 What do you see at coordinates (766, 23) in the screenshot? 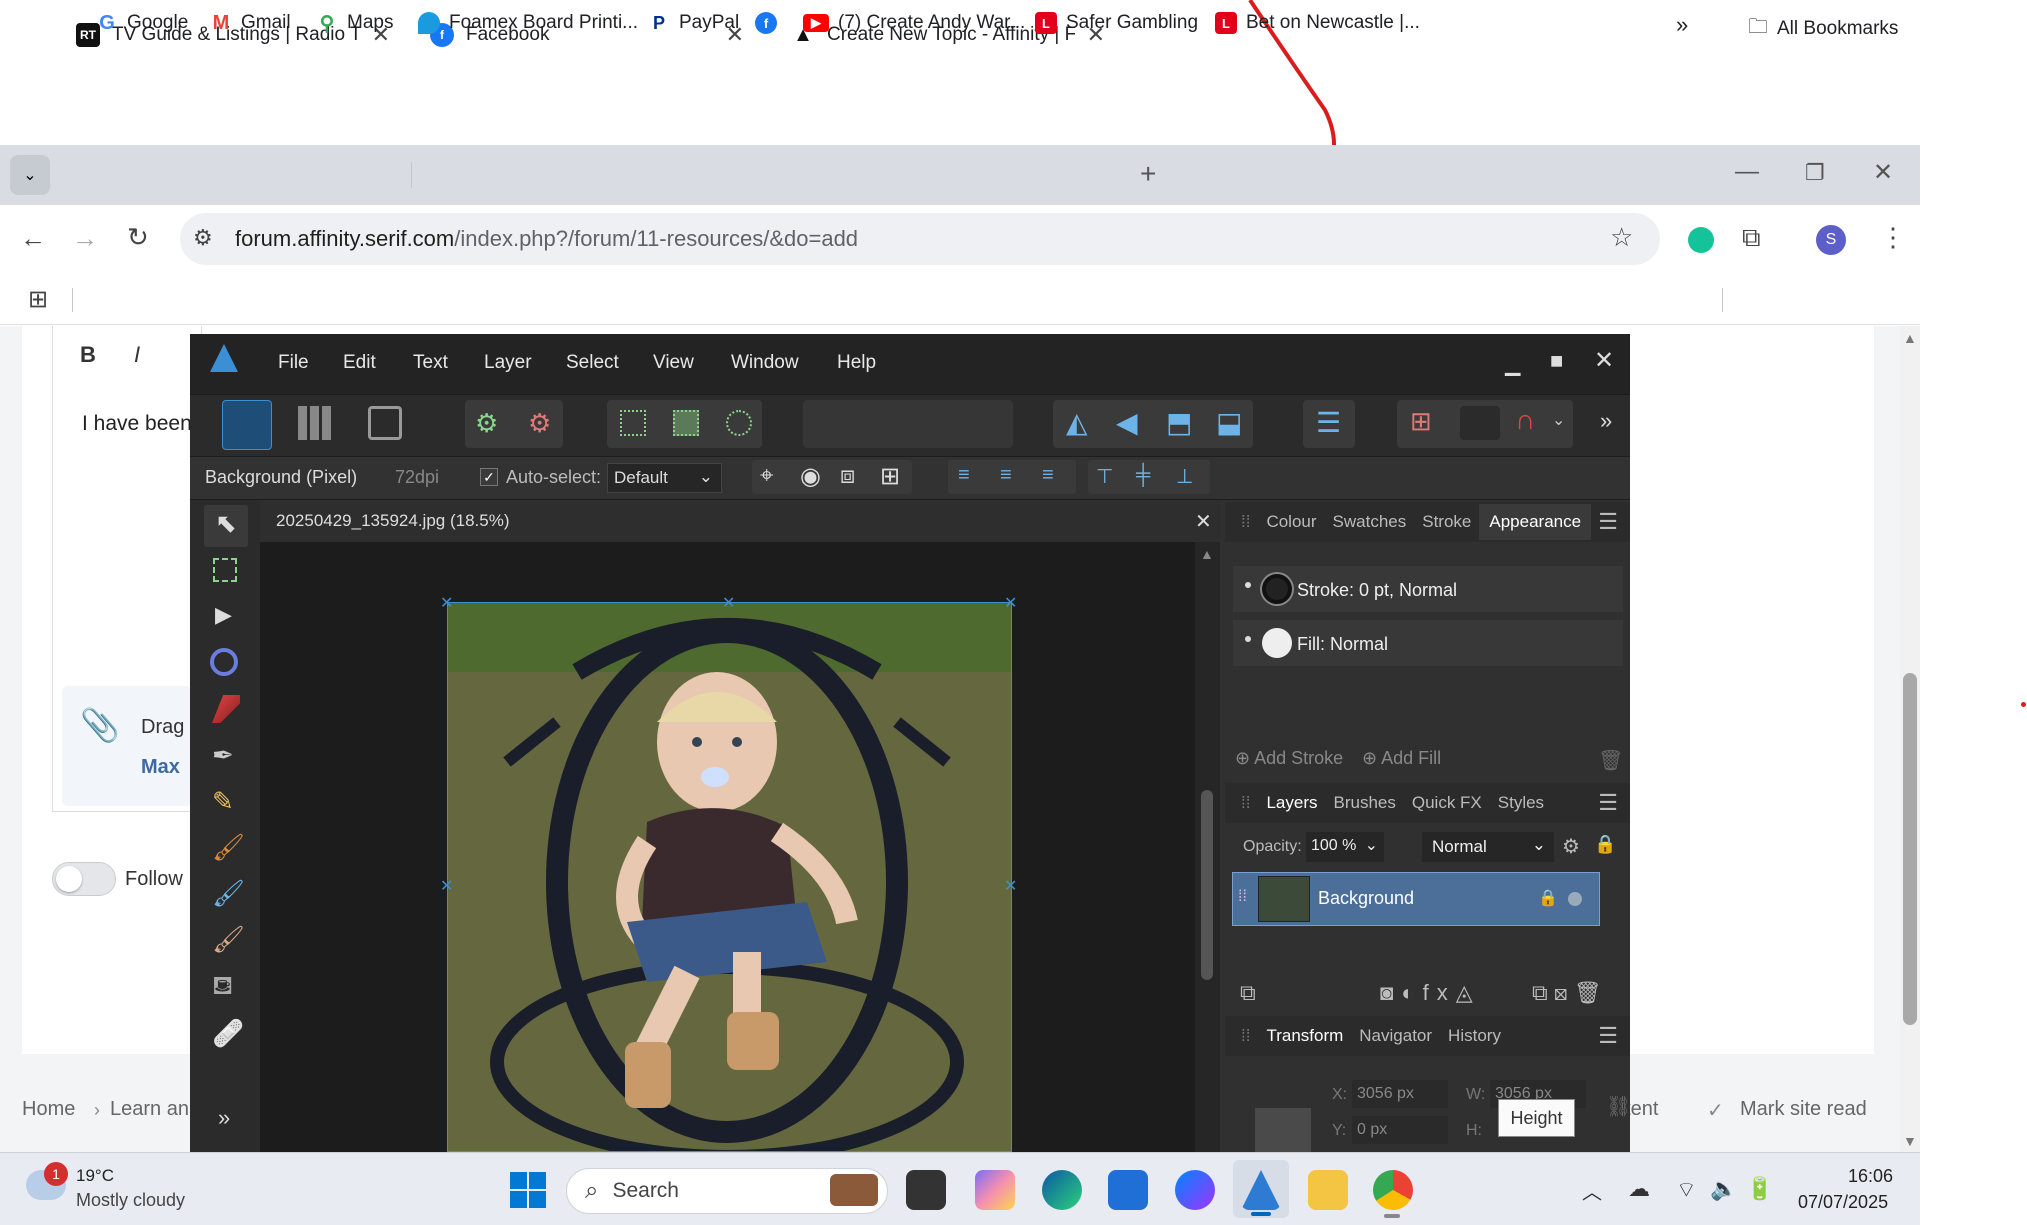
I see `bookmark-facebook: f` at bounding box center [766, 23].